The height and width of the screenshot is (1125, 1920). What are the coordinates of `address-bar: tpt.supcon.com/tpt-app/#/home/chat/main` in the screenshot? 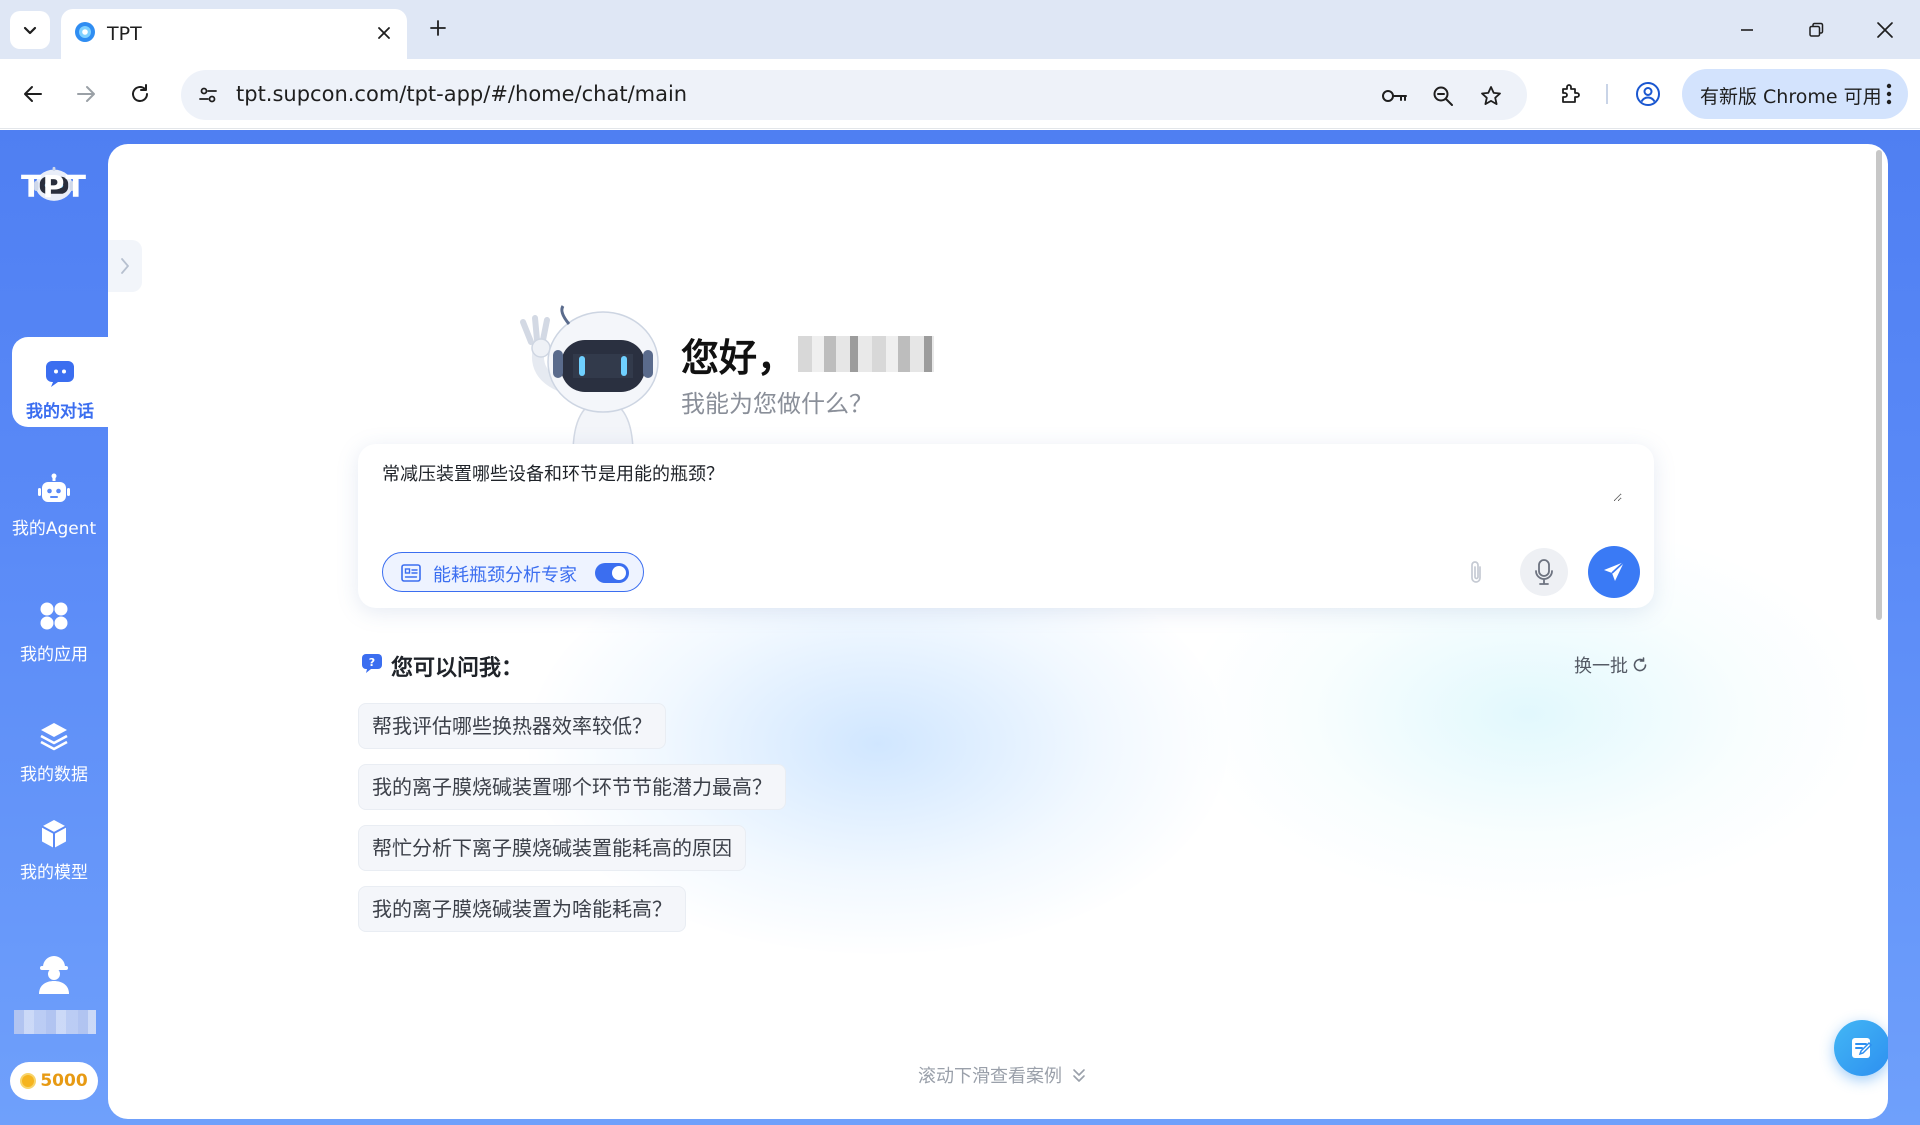 It's located at (854, 95).